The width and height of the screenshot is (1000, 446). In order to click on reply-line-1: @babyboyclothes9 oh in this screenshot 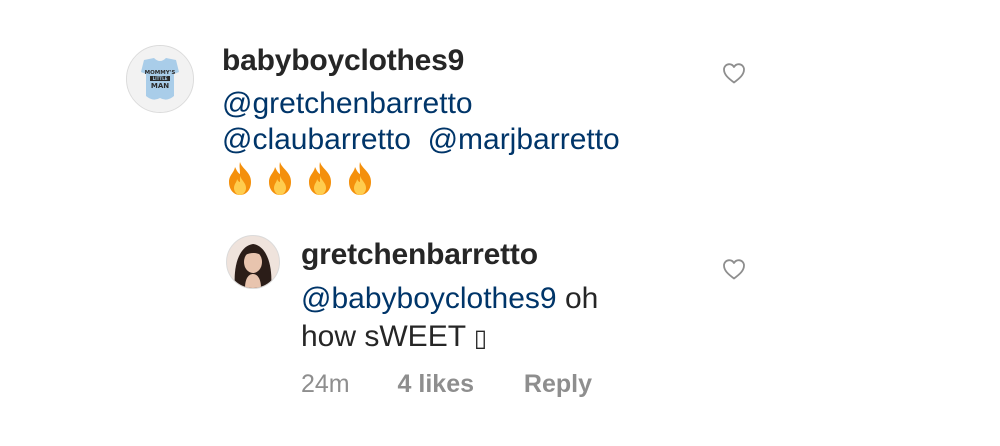, I will do `click(450, 298)`.